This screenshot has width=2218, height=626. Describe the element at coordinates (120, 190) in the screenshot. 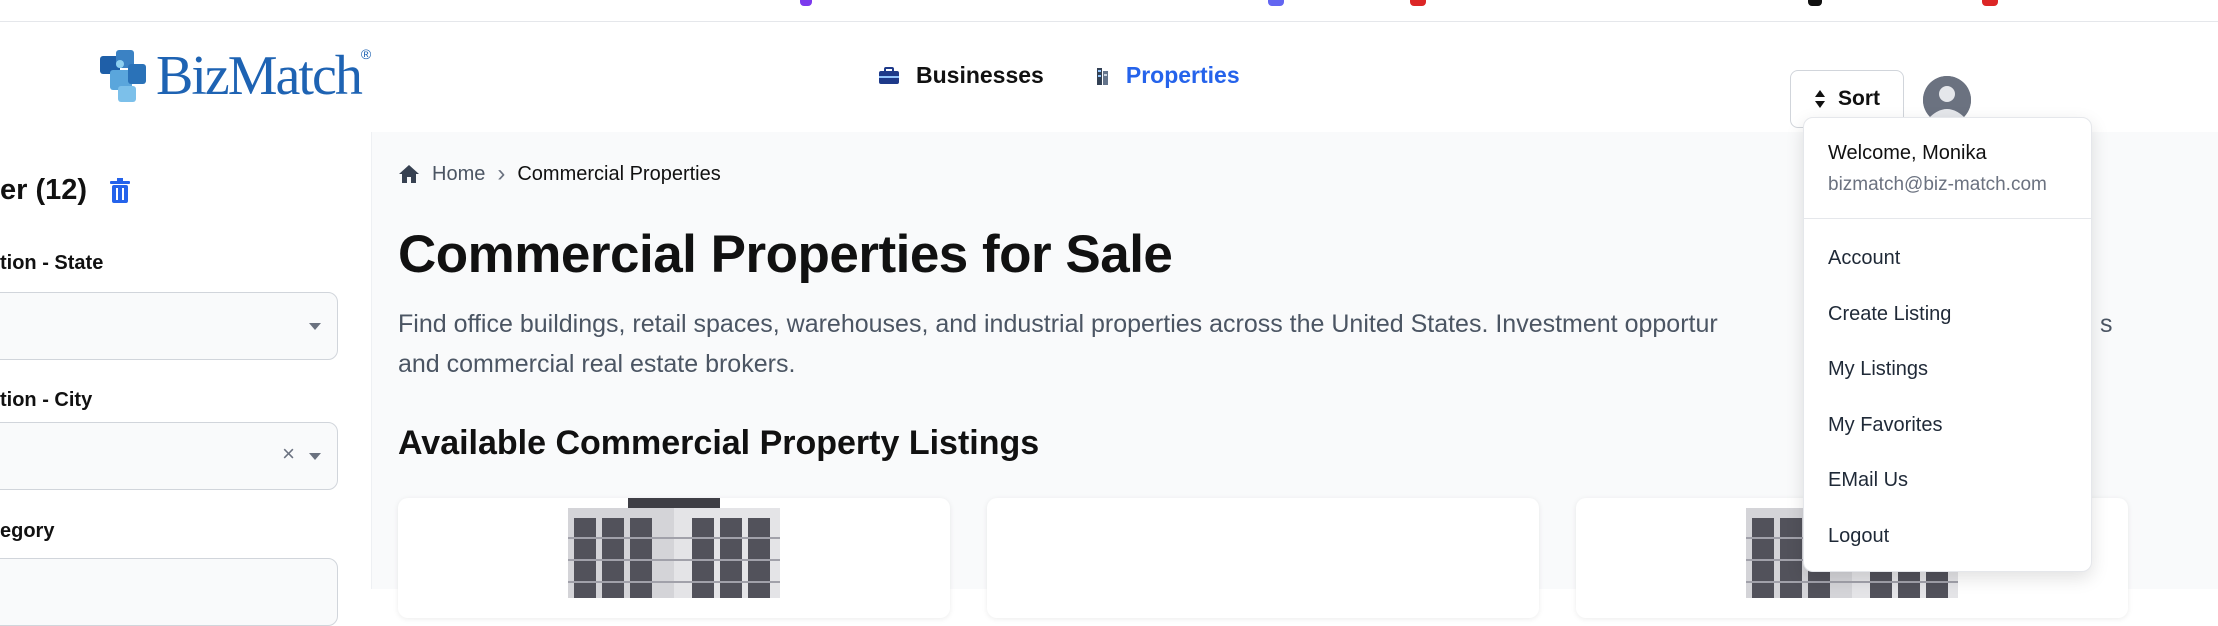

I see `trash-icon` at that location.